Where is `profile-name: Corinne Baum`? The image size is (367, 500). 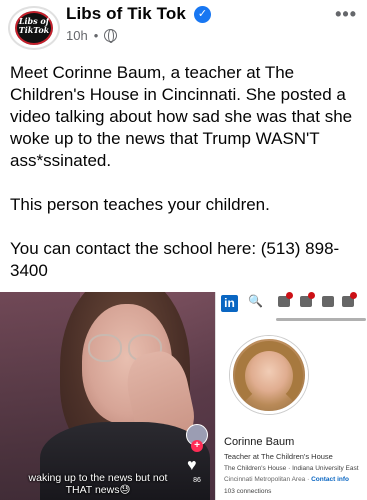
profile-name: Corinne Baum is located at coordinates (259, 442).